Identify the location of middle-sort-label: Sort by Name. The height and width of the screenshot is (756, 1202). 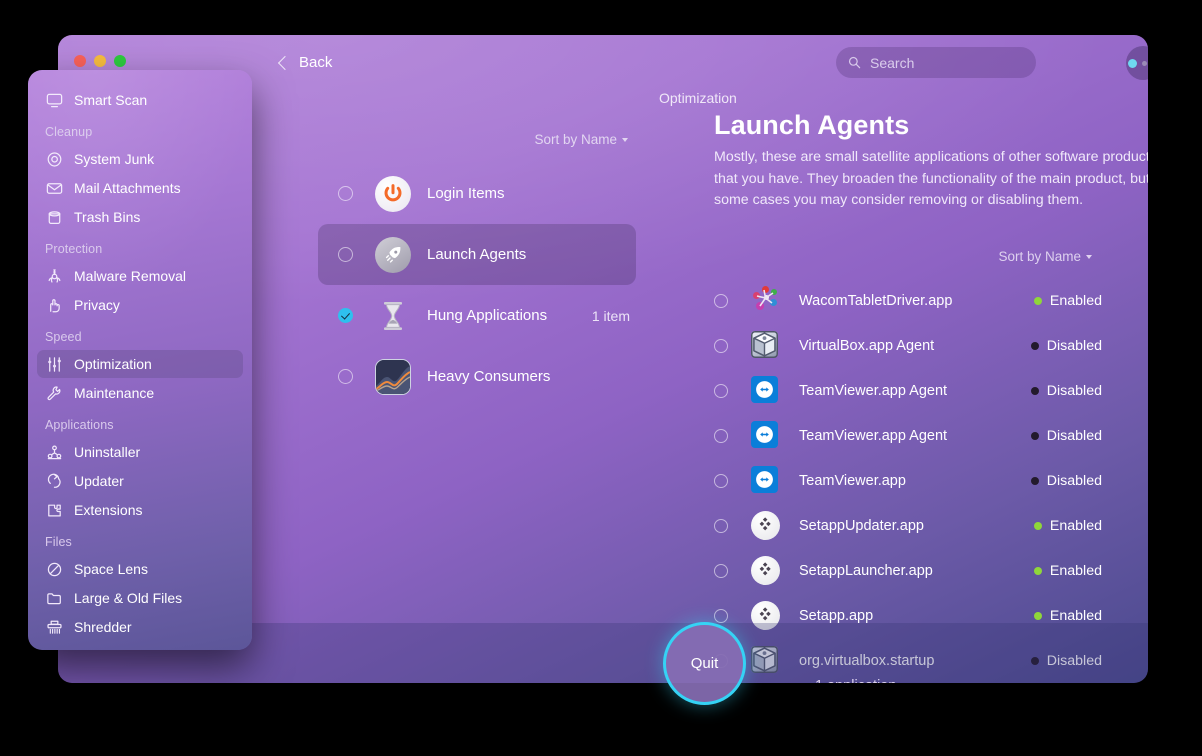
(575, 139).